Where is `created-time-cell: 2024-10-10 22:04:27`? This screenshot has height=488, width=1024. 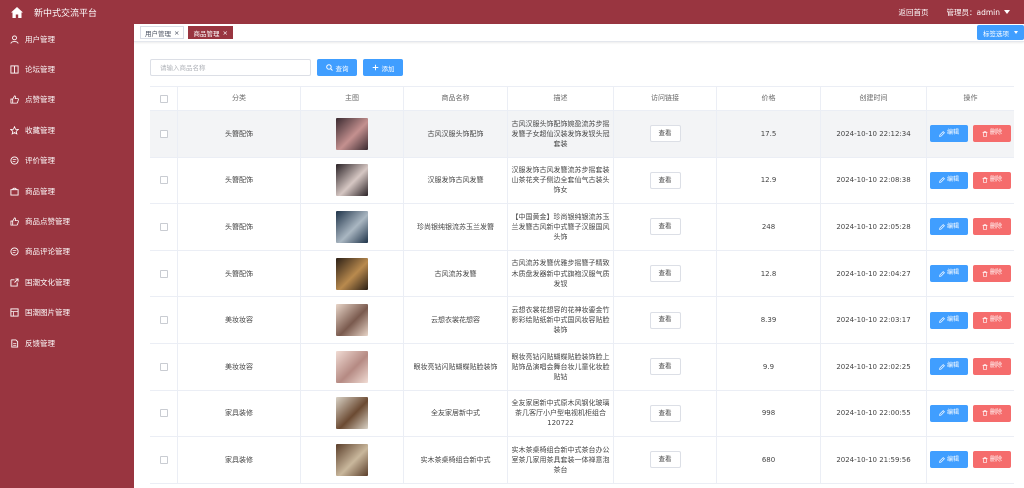 created-time-cell: 2024-10-10 22:04:27 is located at coordinates (874, 273).